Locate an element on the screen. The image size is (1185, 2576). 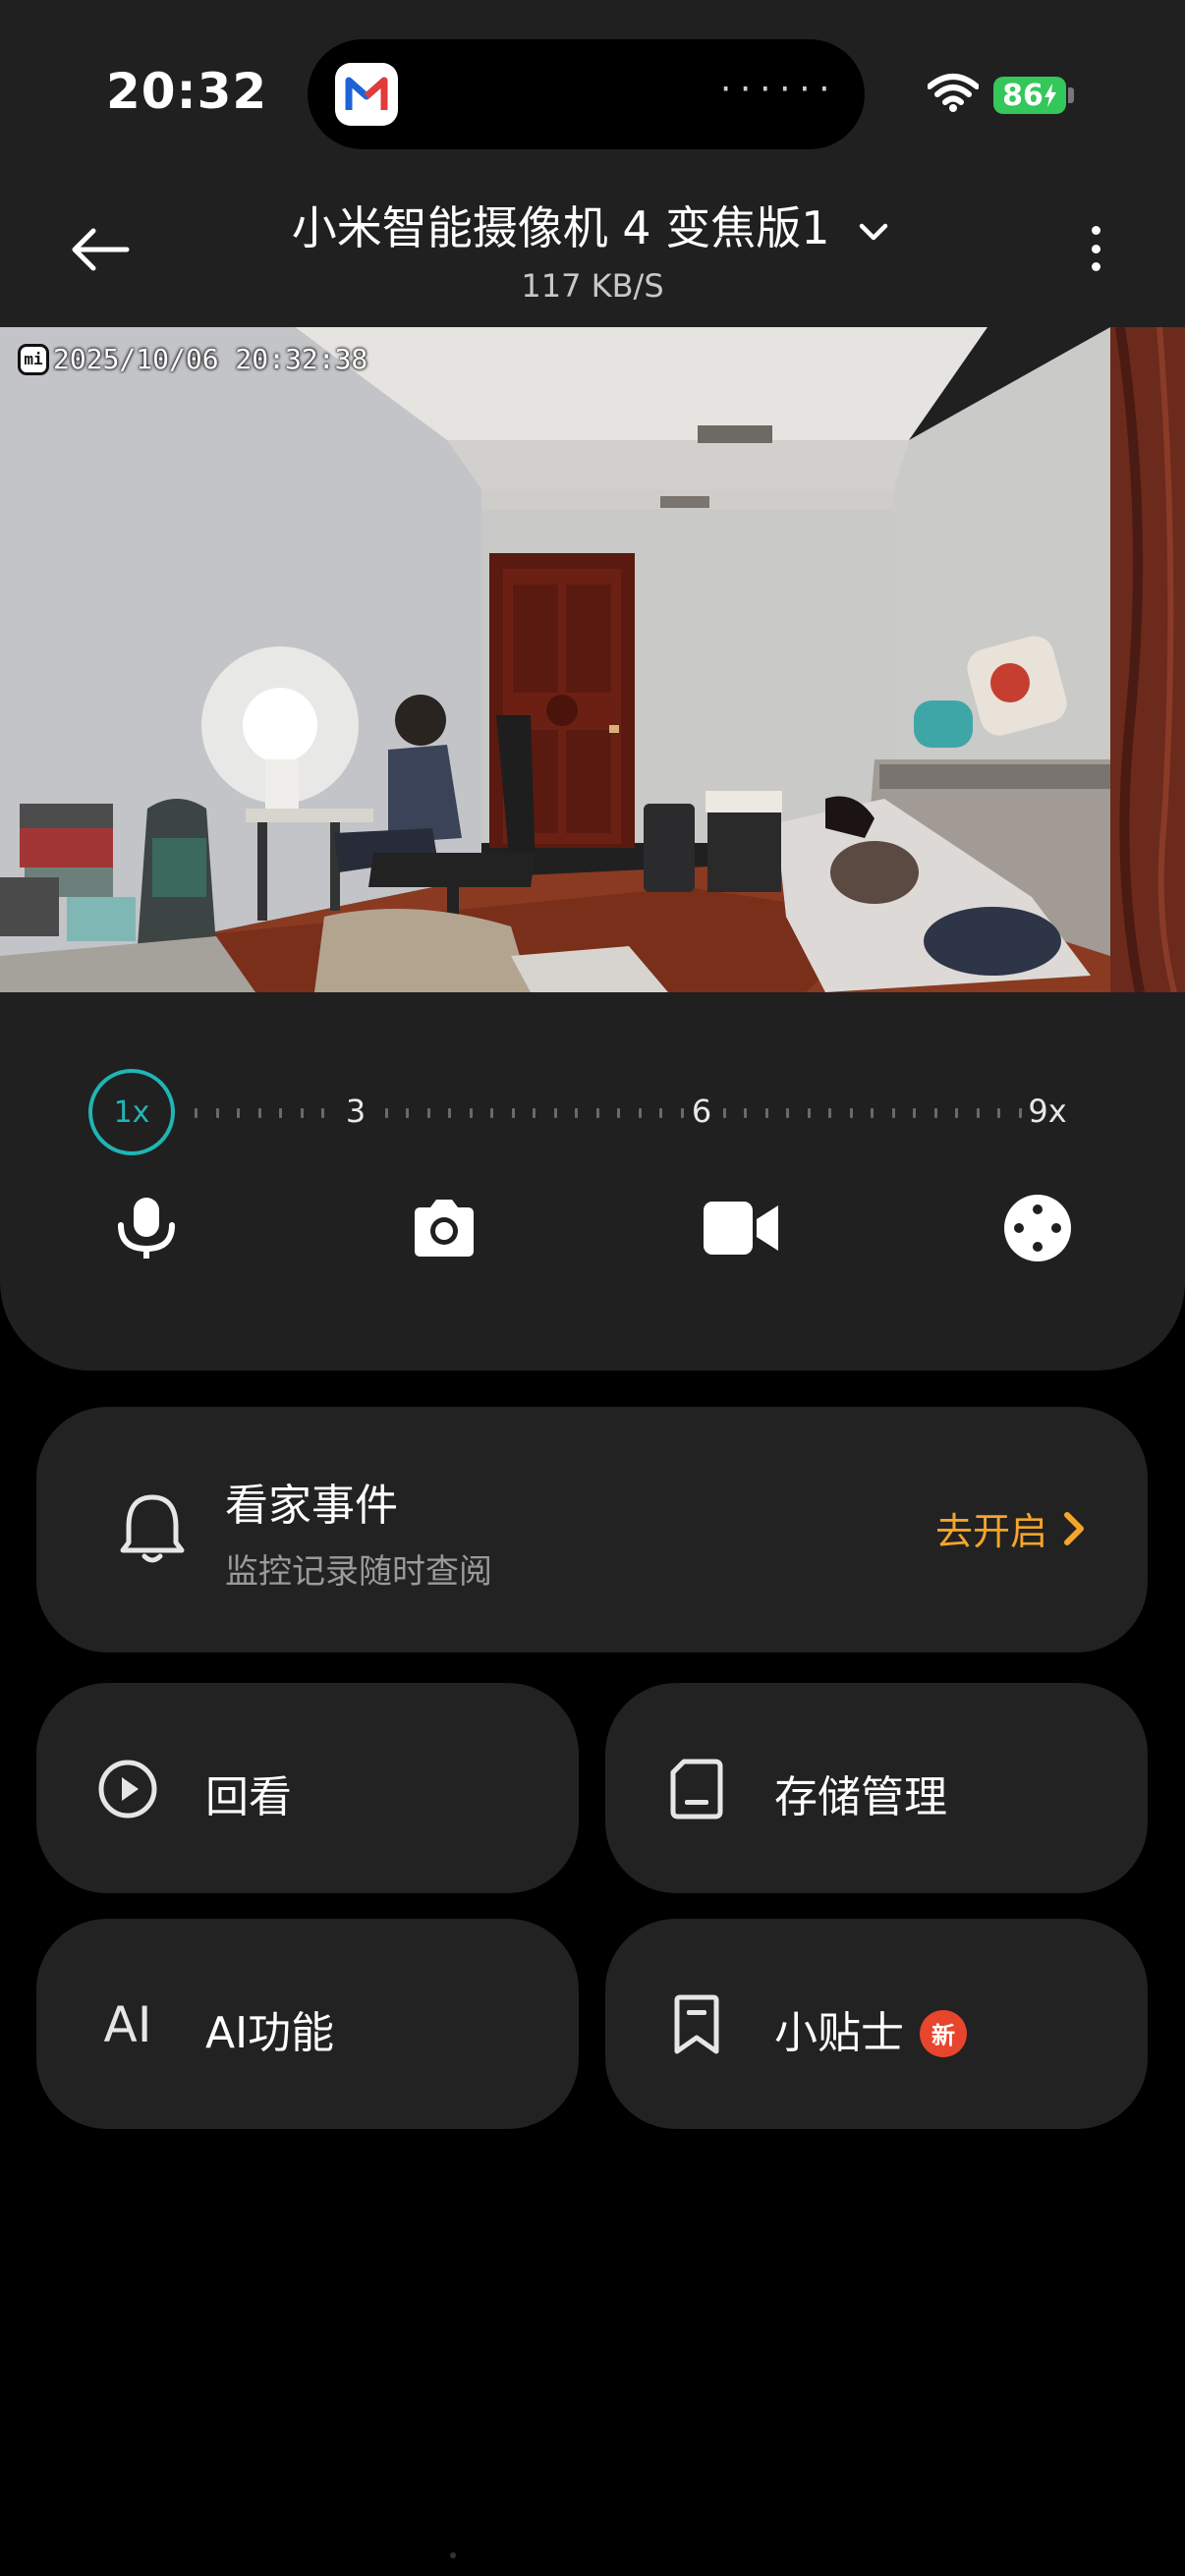
battery-tip is located at coordinates (1071, 95).